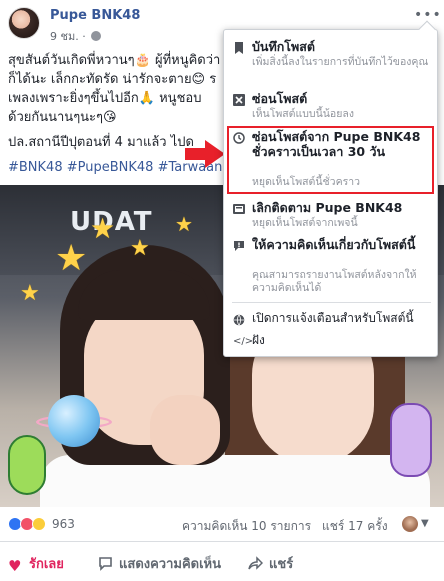  I want to click on share-icon, so click(256, 563).